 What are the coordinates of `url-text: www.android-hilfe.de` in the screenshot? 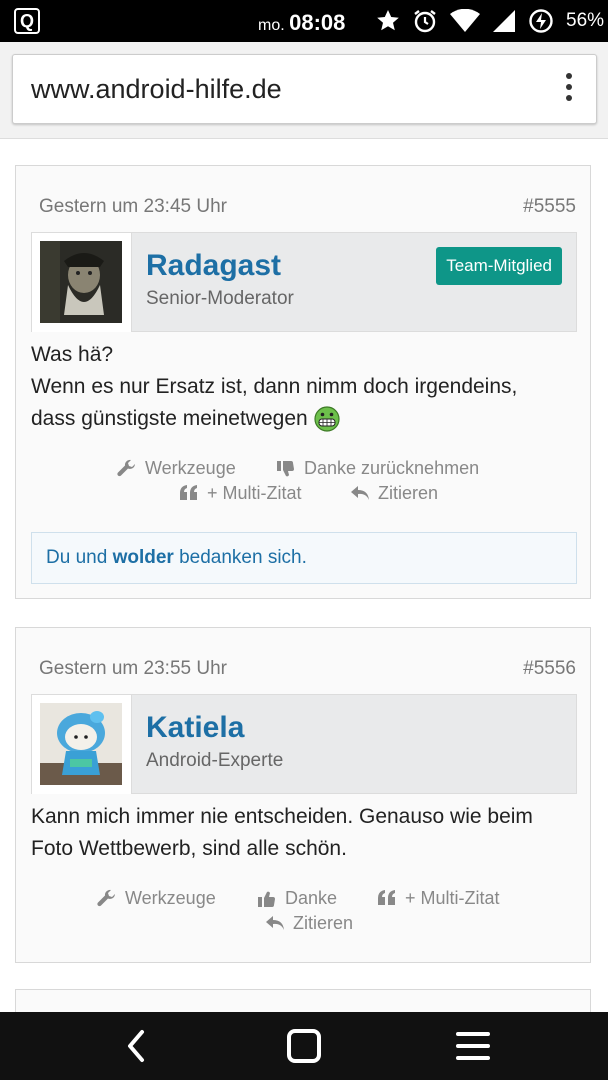 It's located at (156, 89).